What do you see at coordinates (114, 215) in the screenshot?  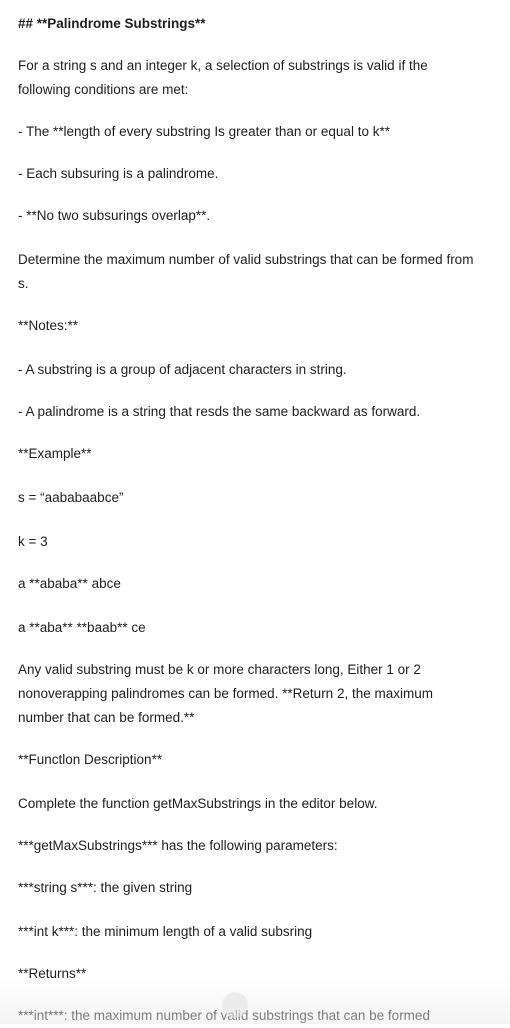 I see `condition-no-overlap: - **No two subsurings overlap**.` at bounding box center [114, 215].